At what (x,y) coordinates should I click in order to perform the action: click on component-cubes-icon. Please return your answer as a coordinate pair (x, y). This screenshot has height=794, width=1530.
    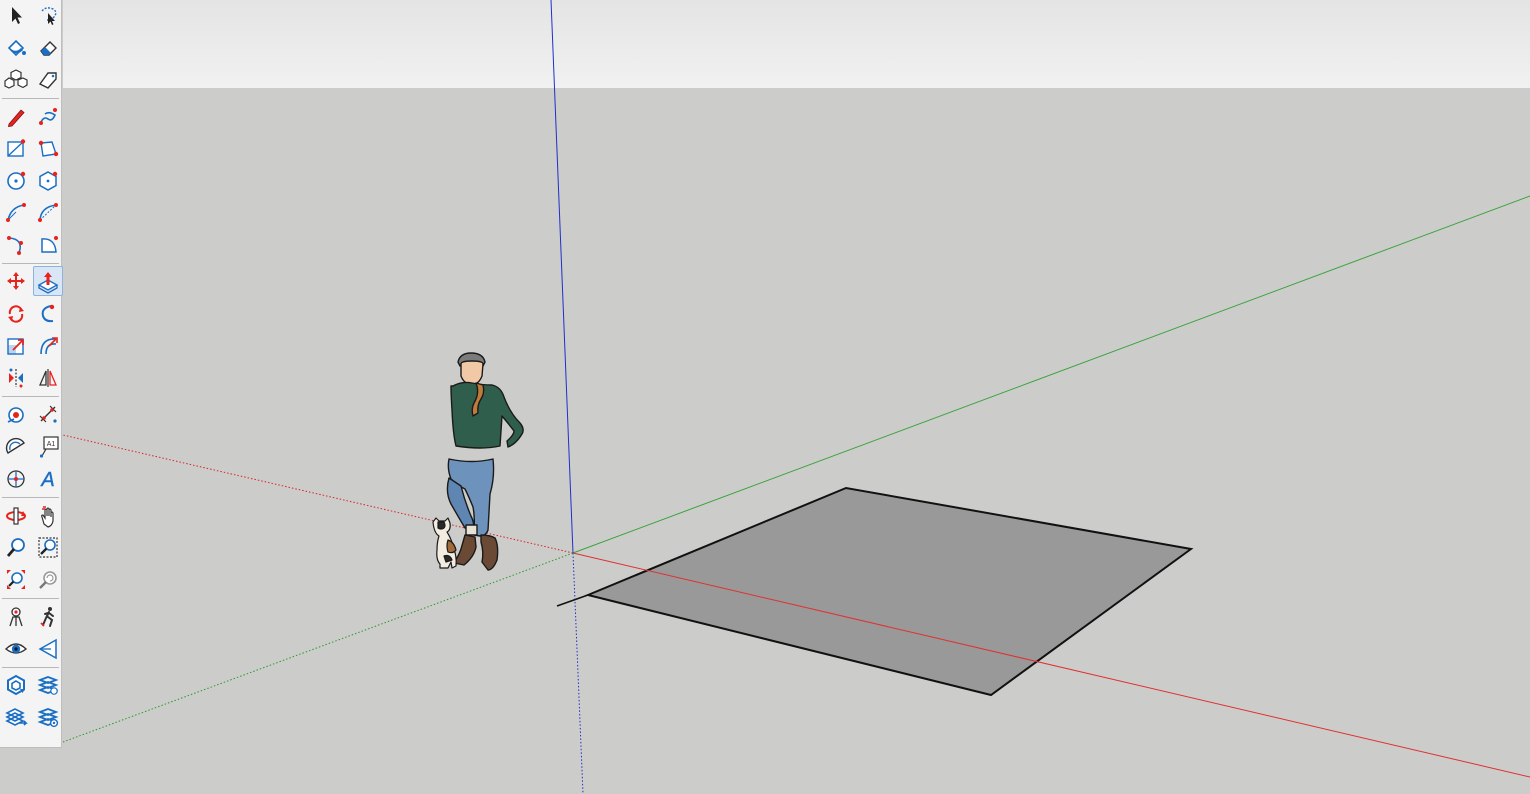
    Looking at the image, I should click on (16, 79).